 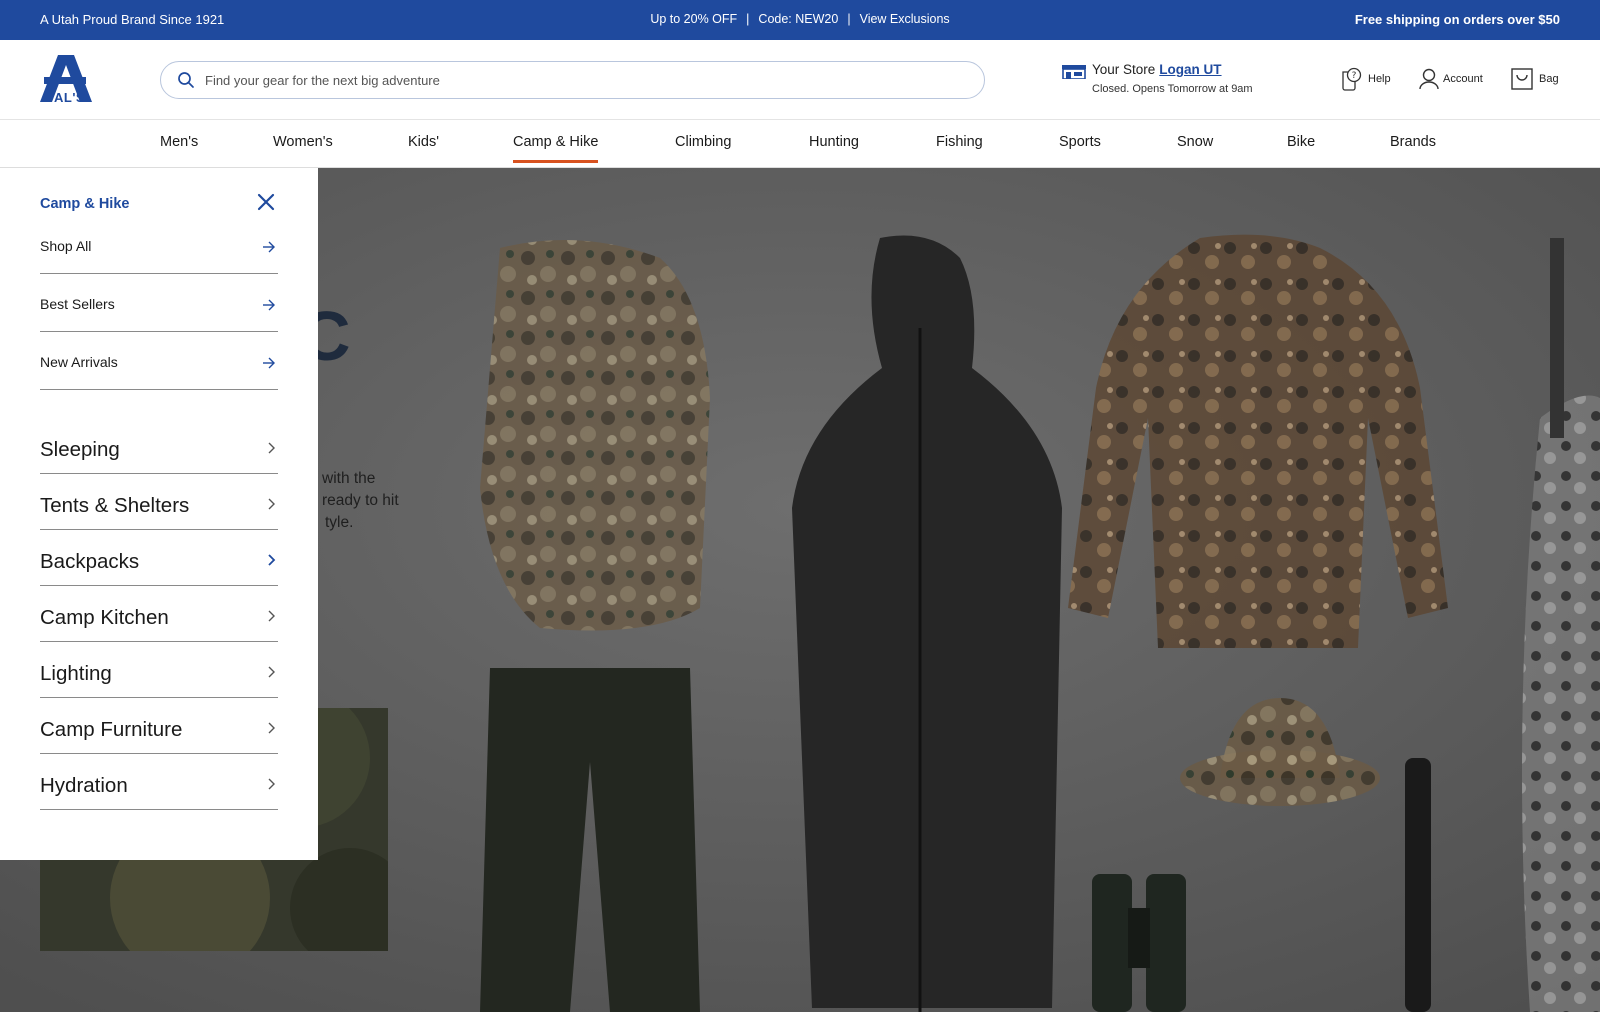 I want to click on search-bar, so click(x=572, y=80).